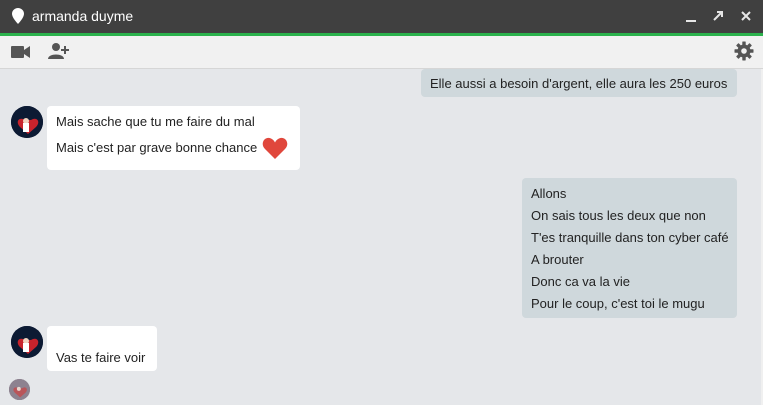  What do you see at coordinates (618, 215) in the screenshot?
I see `message-text: On sais tous les deux que non` at bounding box center [618, 215].